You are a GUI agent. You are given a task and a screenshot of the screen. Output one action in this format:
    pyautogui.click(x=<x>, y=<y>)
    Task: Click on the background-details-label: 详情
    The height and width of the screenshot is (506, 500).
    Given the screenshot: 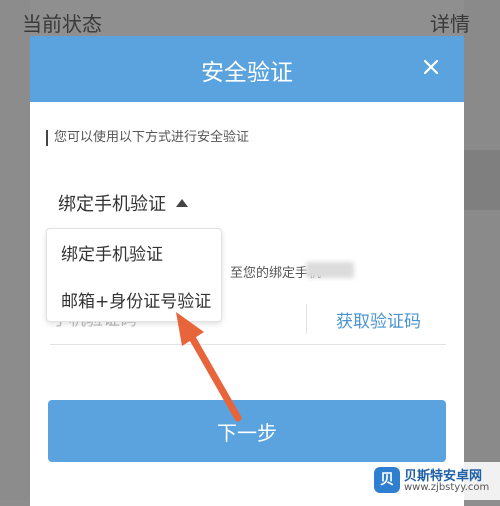 What is the action you would take?
    pyautogui.click(x=450, y=24)
    